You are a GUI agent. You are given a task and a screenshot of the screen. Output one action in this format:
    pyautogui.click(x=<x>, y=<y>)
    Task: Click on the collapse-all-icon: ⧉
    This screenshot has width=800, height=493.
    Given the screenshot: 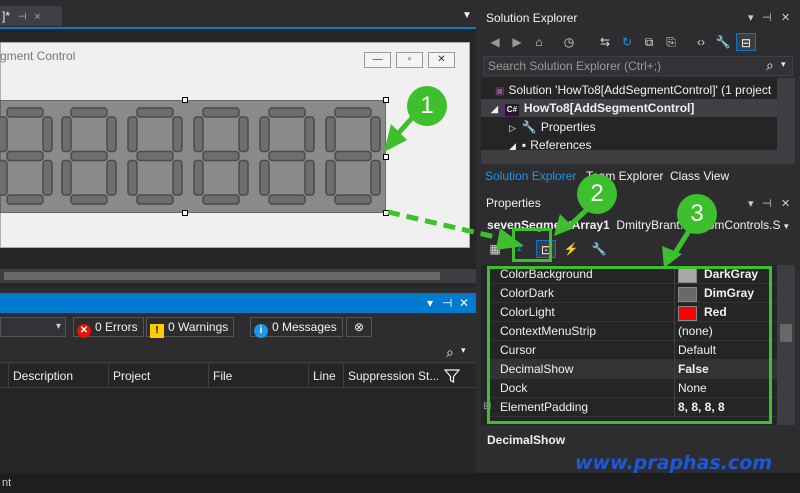 What is the action you would take?
    pyautogui.click(x=649, y=42)
    